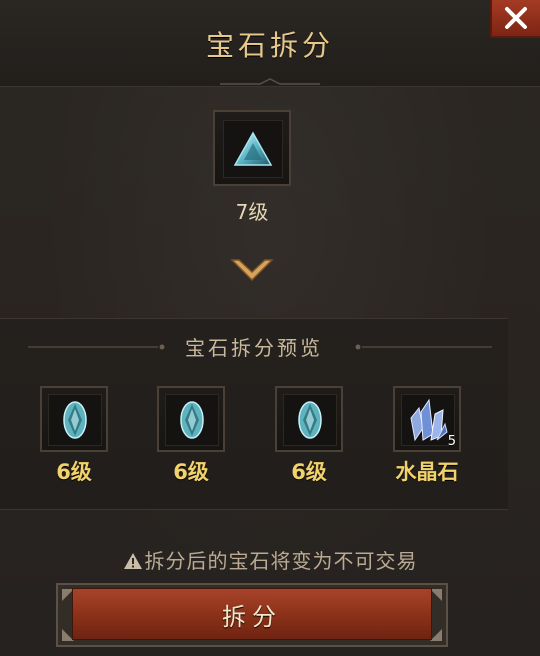 The image size is (540, 656). I want to click on dialog-title: 宝石拆分, so click(269, 45).